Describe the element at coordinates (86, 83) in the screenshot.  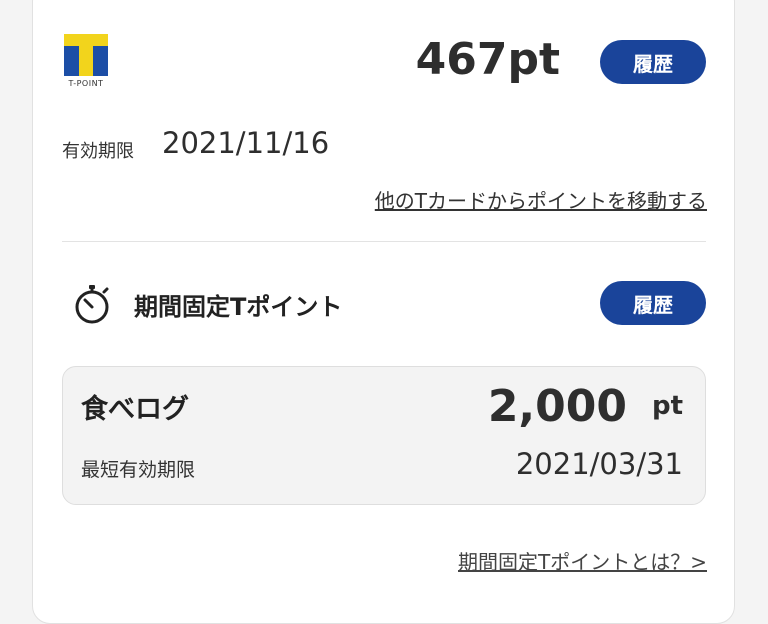
I see `tpoint-logo-caption: T-POINT` at that location.